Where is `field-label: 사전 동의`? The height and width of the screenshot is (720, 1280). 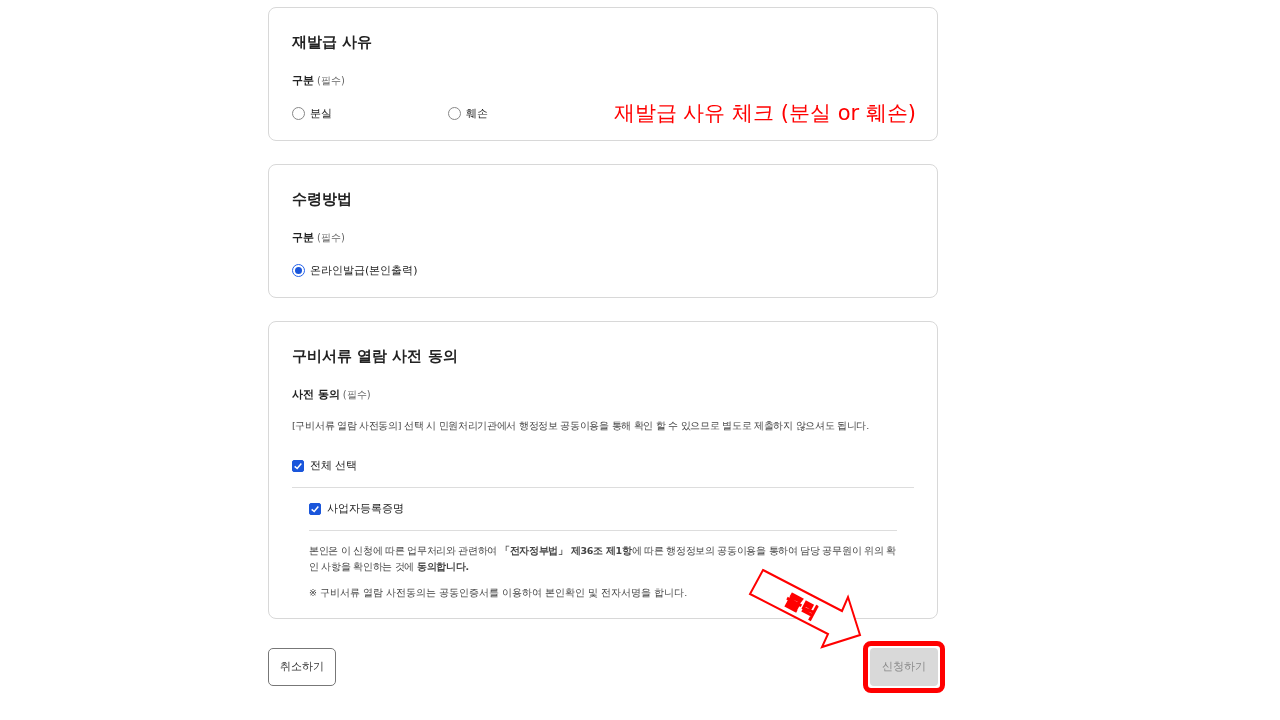
field-label: 사전 동의 is located at coordinates (316, 394).